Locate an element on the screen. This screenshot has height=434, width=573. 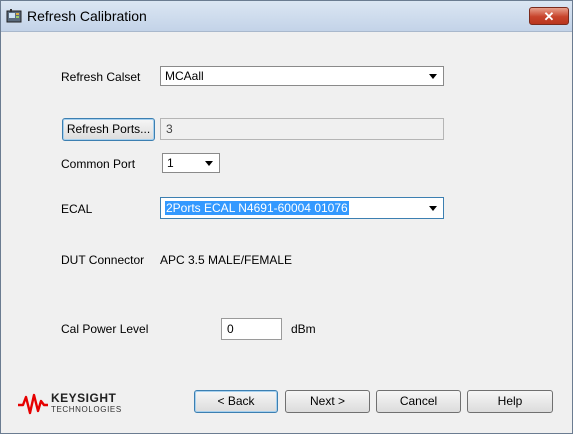
refresh-calset-dropdown: MCAall is located at coordinates (302, 76).